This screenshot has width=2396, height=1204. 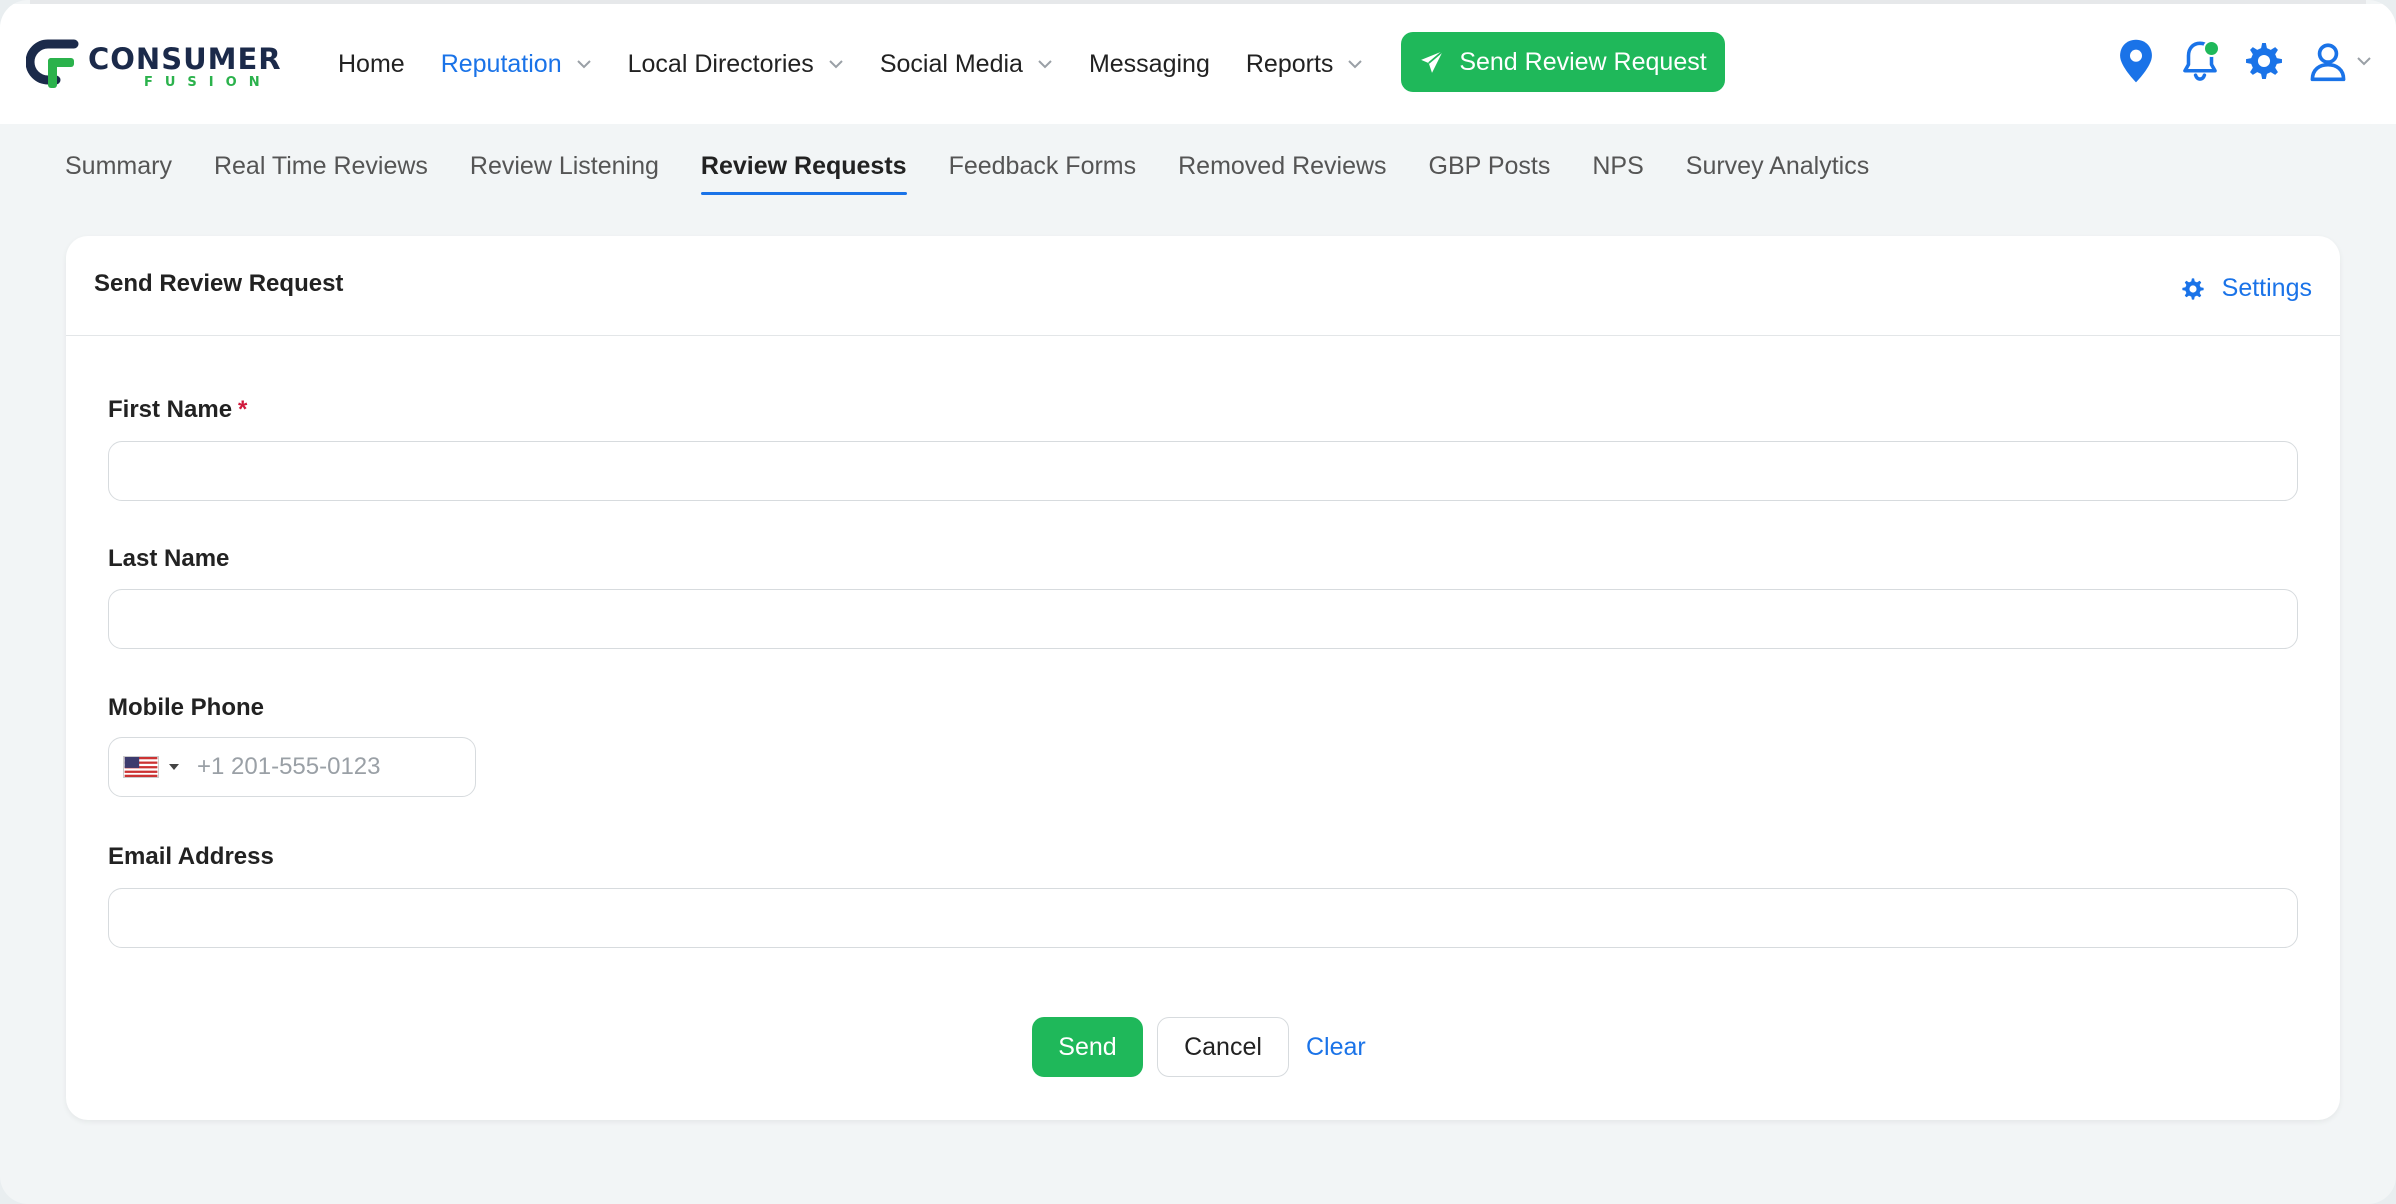 I want to click on nav-reputation: Reputation, so click(x=516, y=64).